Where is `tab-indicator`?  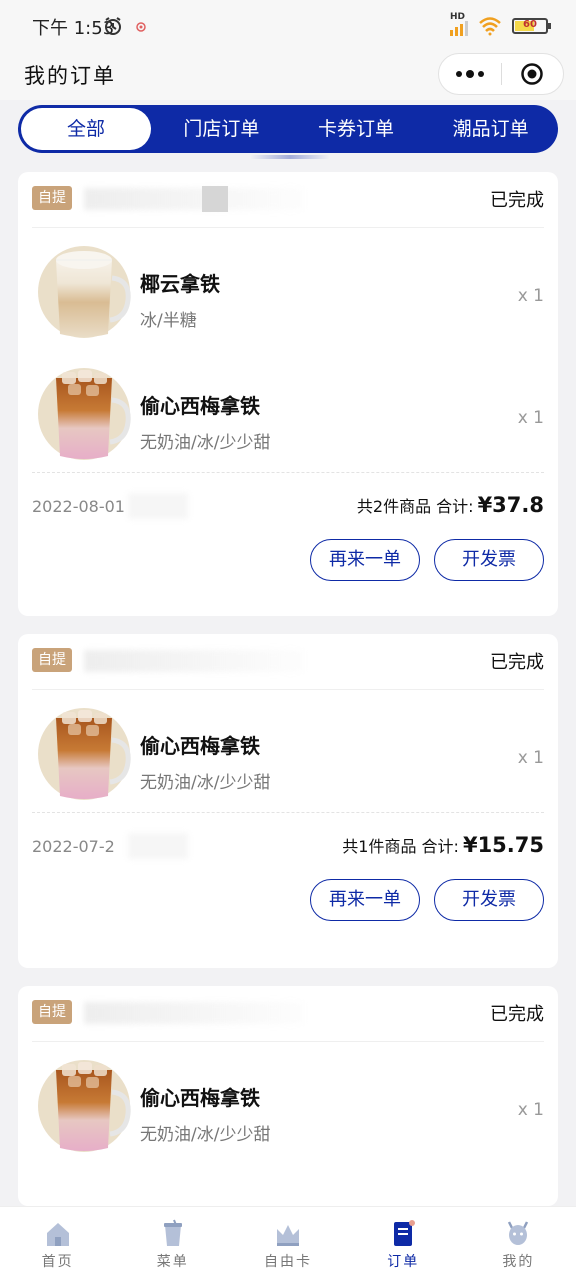
tab-indicator is located at coordinates (290, 157).